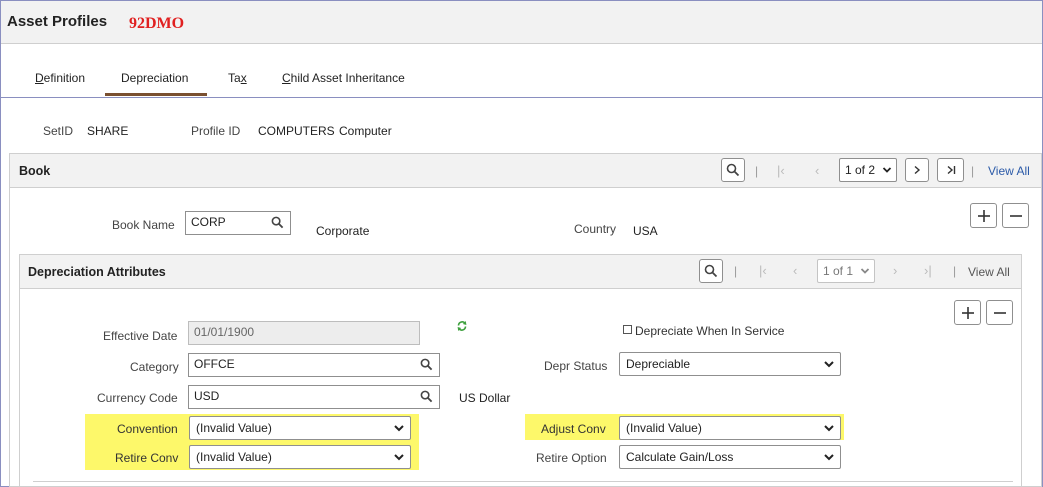 The height and width of the screenshot is (487, 1043). I want to click on setid-value: SHARE, so click(108, 131).